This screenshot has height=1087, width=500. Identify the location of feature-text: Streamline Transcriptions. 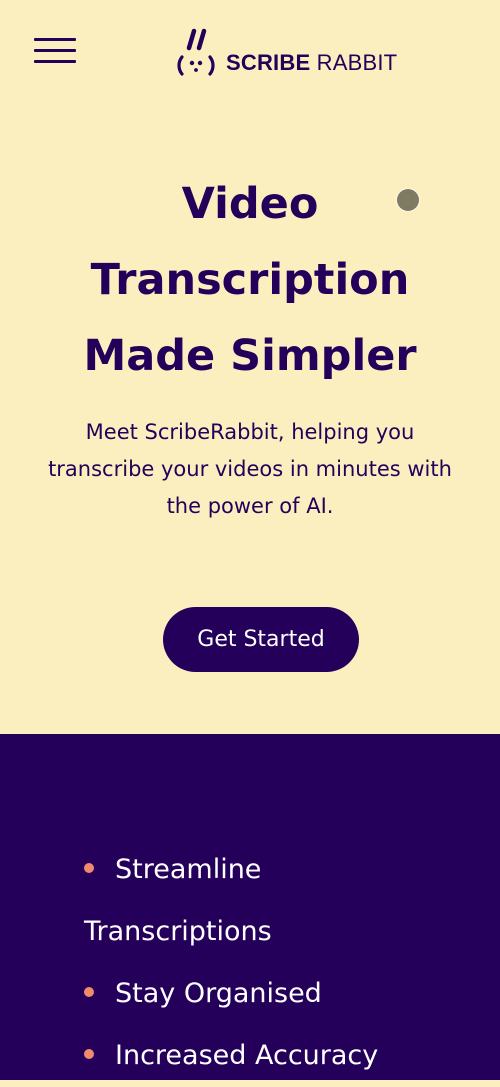
(224, 901).